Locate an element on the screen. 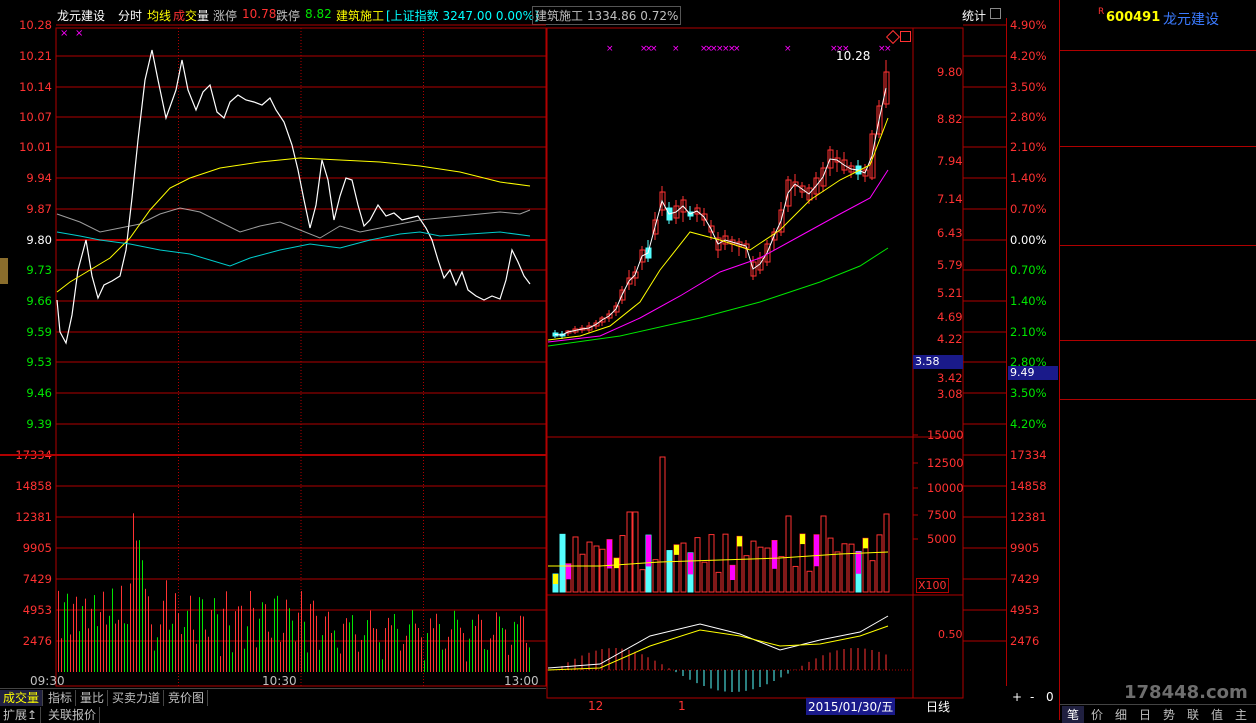 The width and height of the screenshot is (1256, 723). stock-code: 600491 is located at coordinates (1133, 17).